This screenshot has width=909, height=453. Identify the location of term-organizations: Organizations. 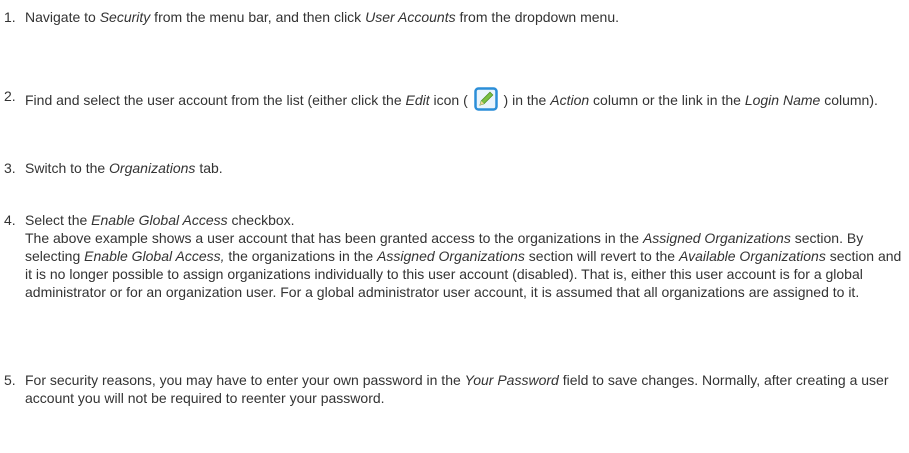
(152, 168).